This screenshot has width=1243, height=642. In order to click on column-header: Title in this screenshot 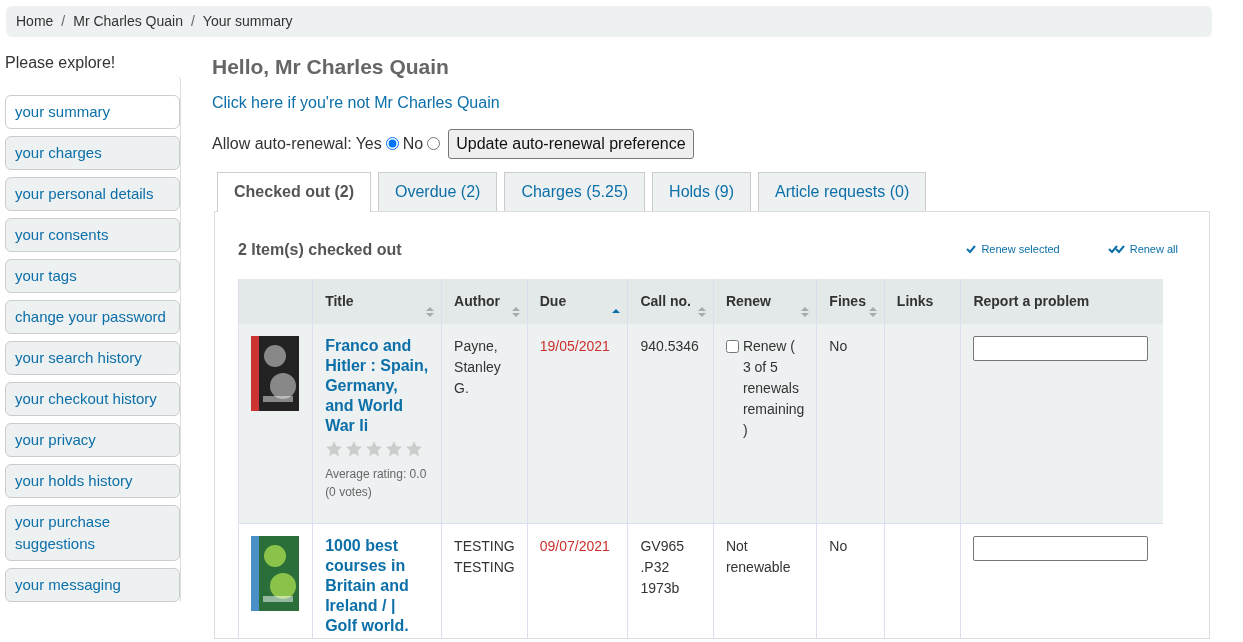, I will do `click(377, 301)`.